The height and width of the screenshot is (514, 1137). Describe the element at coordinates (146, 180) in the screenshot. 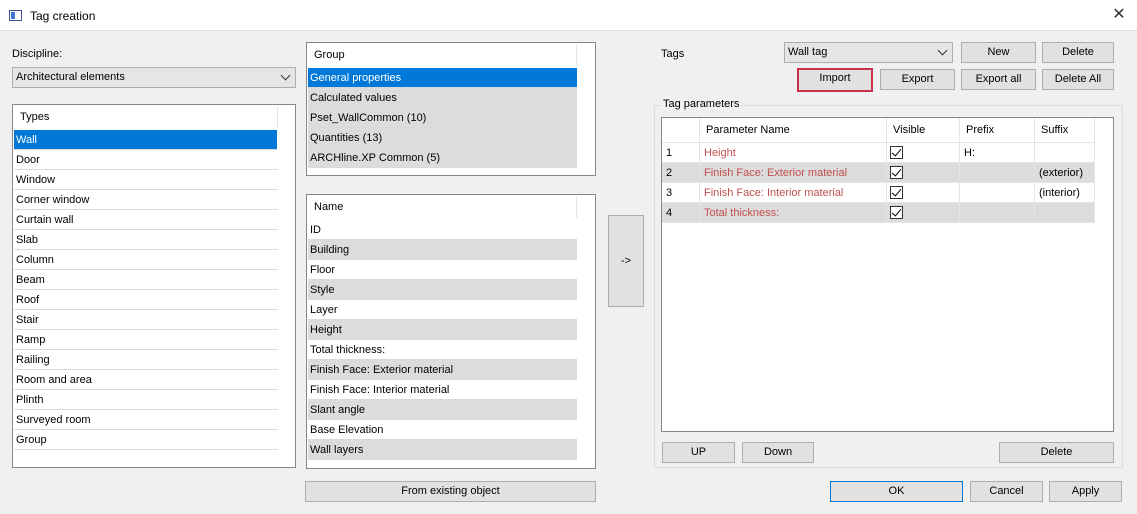

I see `type-list-item: Window` at that location.